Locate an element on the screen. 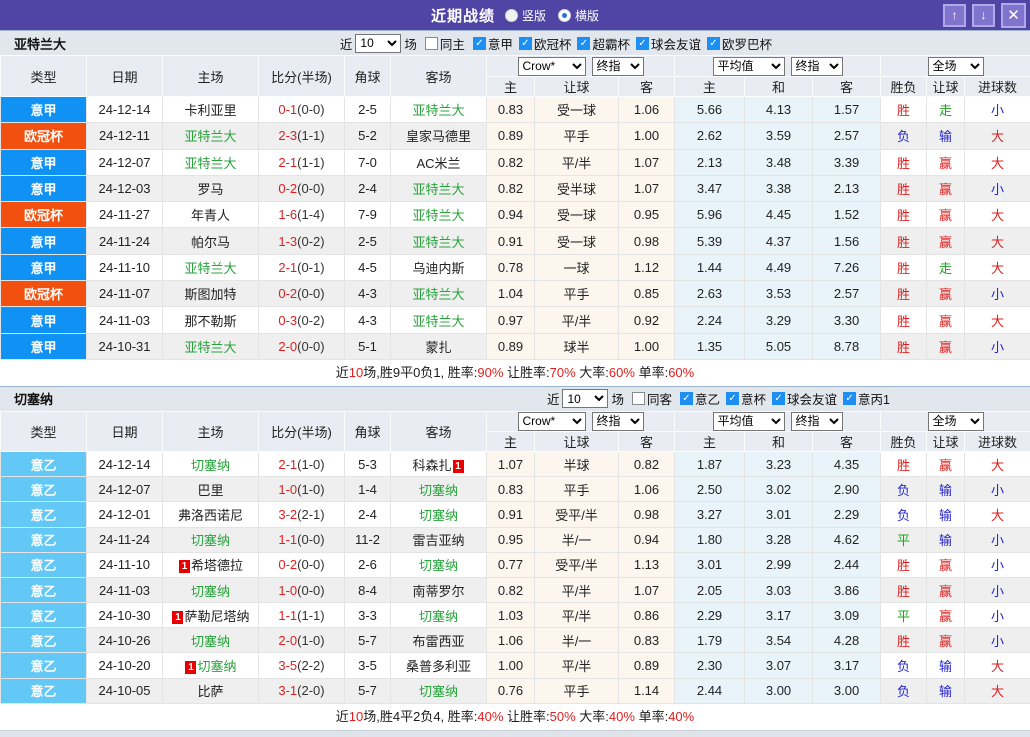 This screenshot has height=737, width=1030. arrow-down-icon: ↓ is located at coordinates (984, 15).